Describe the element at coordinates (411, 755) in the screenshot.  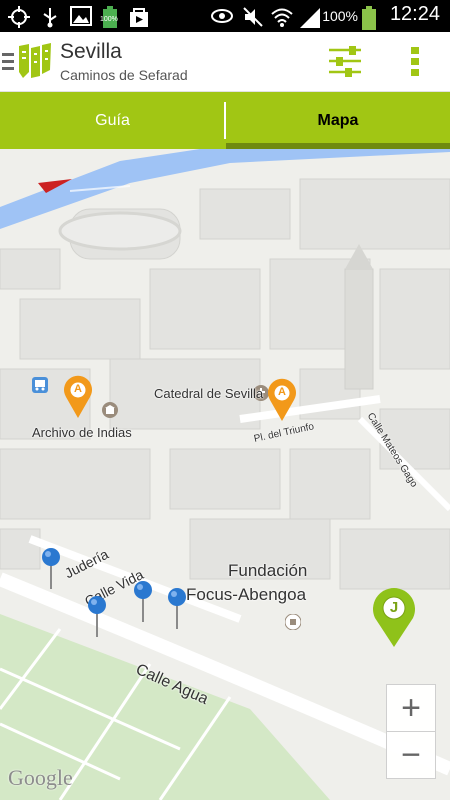
I see `zoom-out-button: −` at that location.